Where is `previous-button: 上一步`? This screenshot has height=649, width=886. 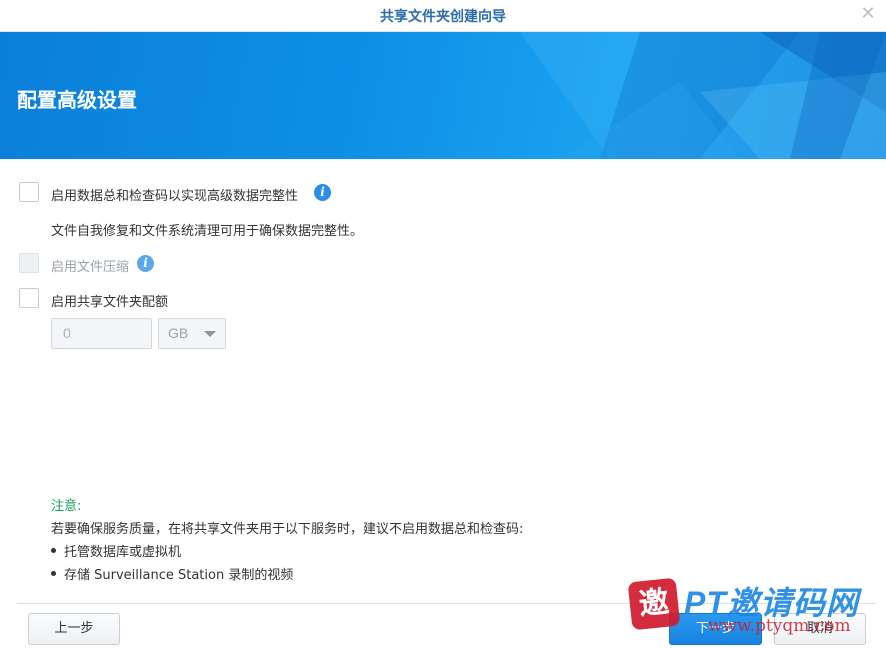
previous-button: 上一步 is located at coordinates (74, 629).